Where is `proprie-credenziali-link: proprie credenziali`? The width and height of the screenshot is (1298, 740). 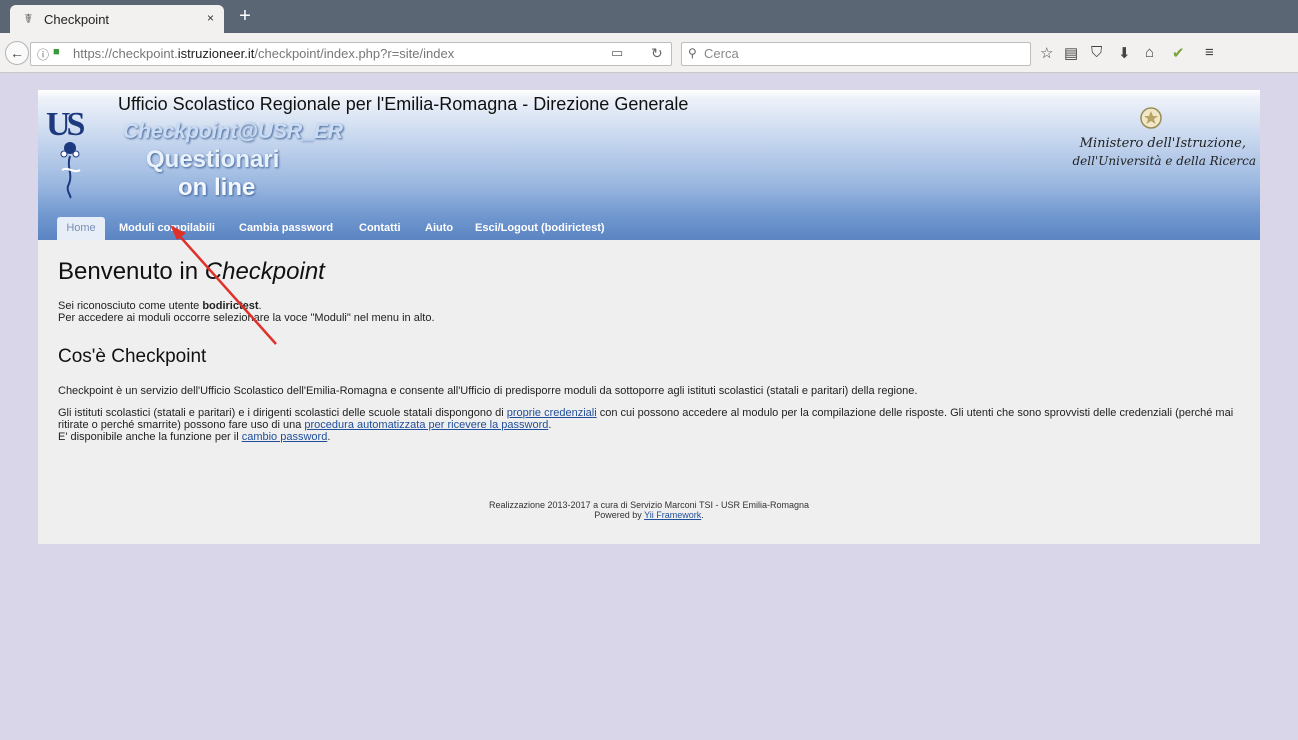 proprie-credenziali-link: proprie credenziali is located at coordinates (552, 413).